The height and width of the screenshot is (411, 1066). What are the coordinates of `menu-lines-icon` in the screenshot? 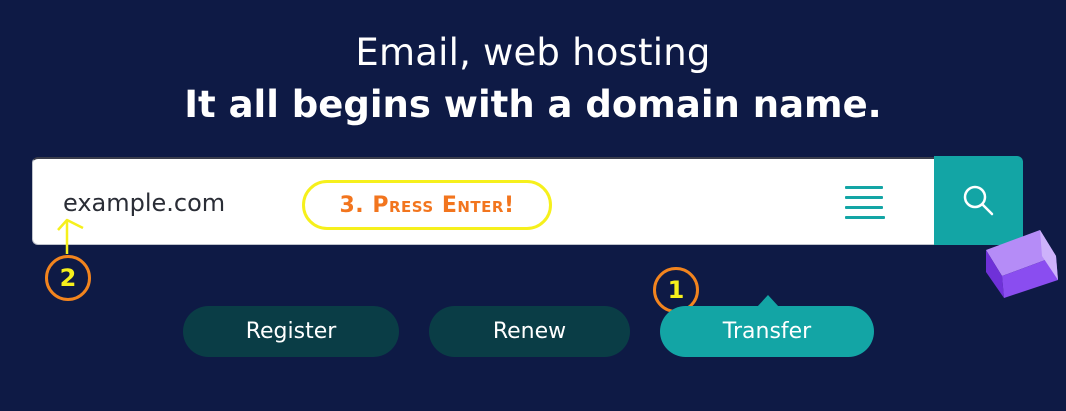 It's located at (865, 202).